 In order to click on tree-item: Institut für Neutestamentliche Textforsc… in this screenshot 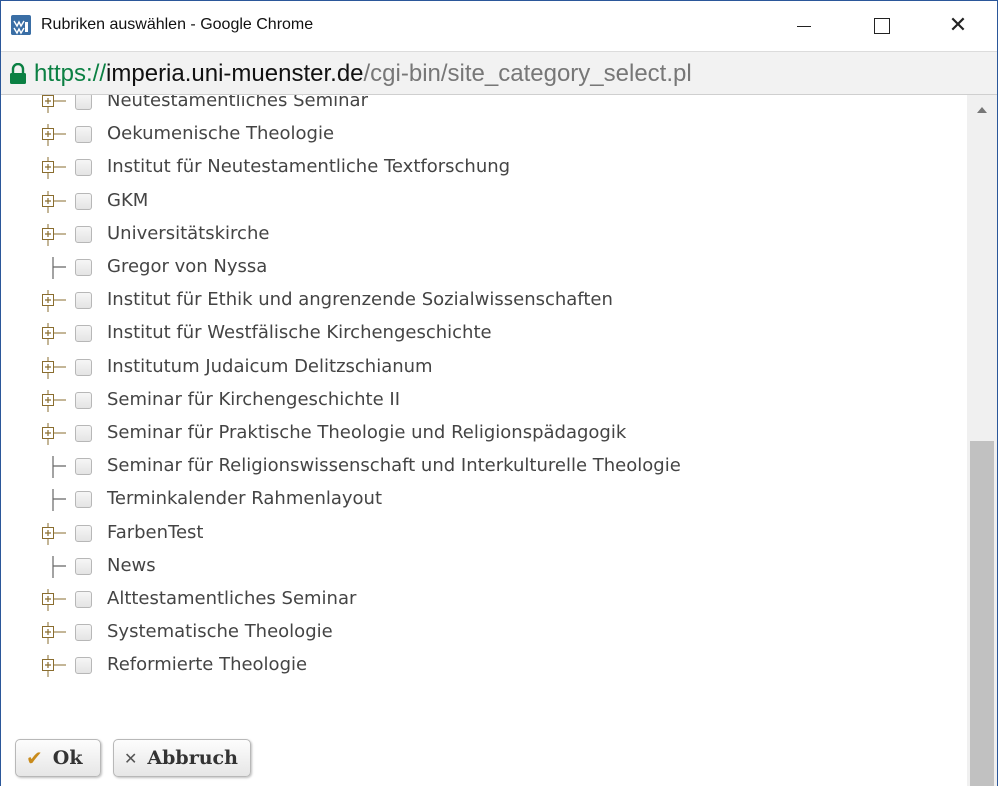, I will do `click(471, 169)`.